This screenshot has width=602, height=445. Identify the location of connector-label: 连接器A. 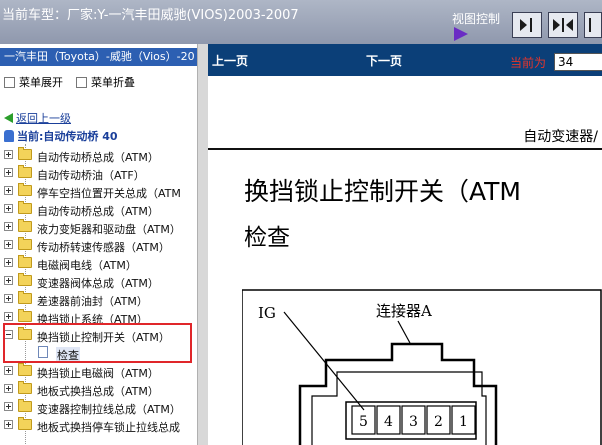
(404, 311).